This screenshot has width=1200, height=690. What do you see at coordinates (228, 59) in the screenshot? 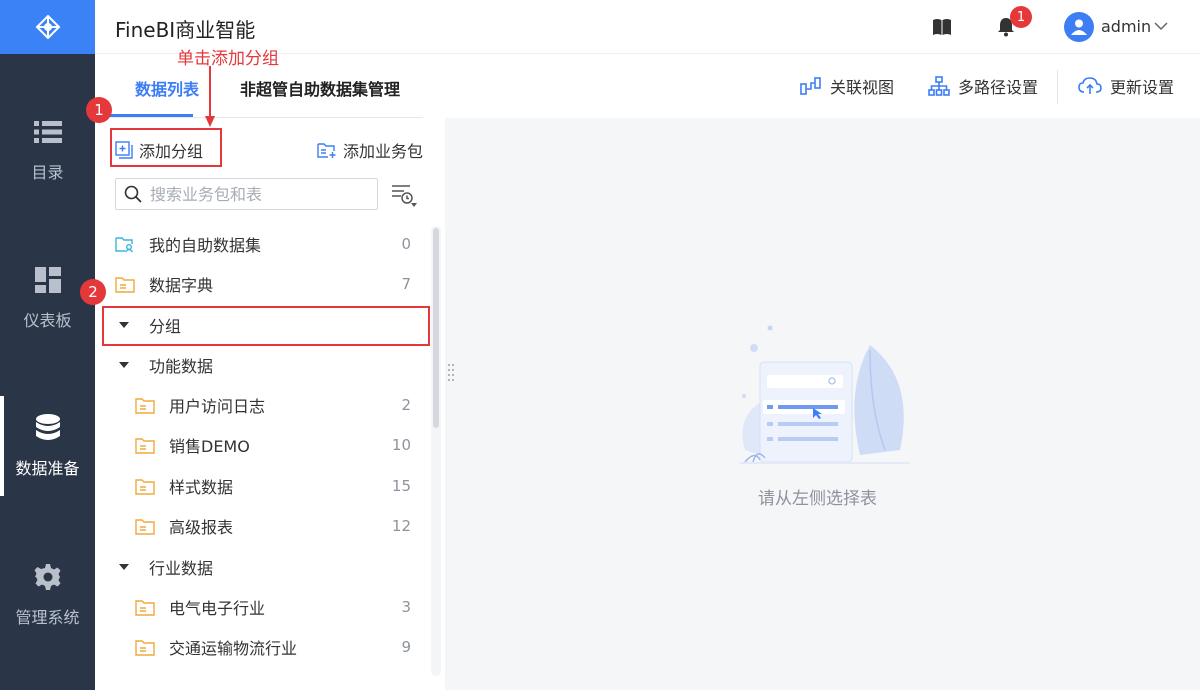
I see `annotation-hint: 单击添加分组` at bounding box center [228, 59].